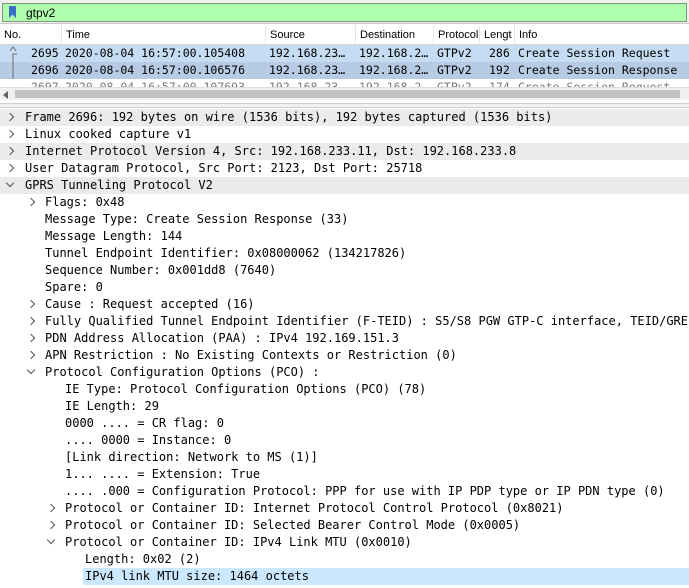  Describe the element at coordinates (344, 185) in the screenshot. I see `tree-item-gtpv2: GPRS Tunneling Protocol V2` at that location.